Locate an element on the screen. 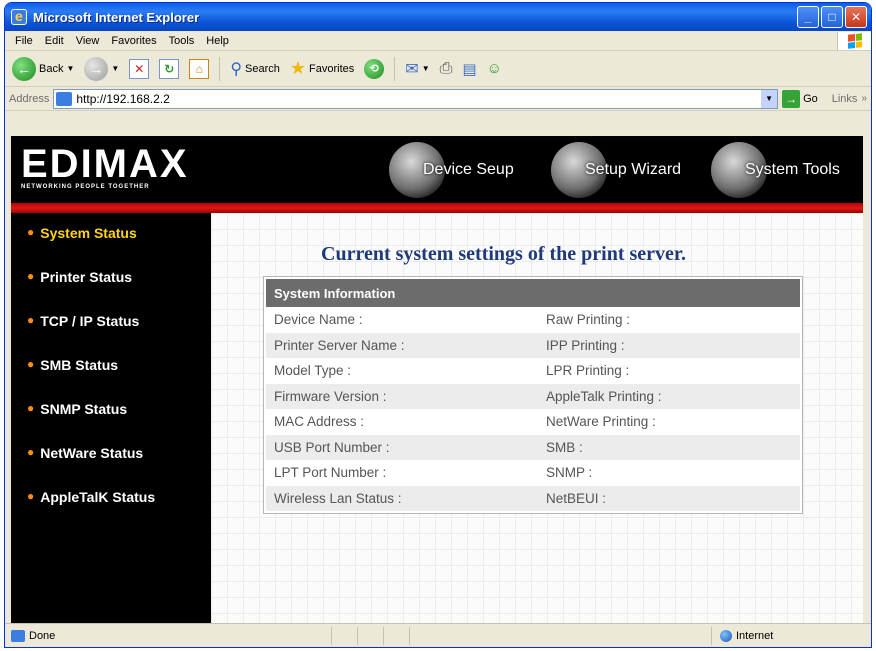  go-label: Go is located at coordinates (810, 98).